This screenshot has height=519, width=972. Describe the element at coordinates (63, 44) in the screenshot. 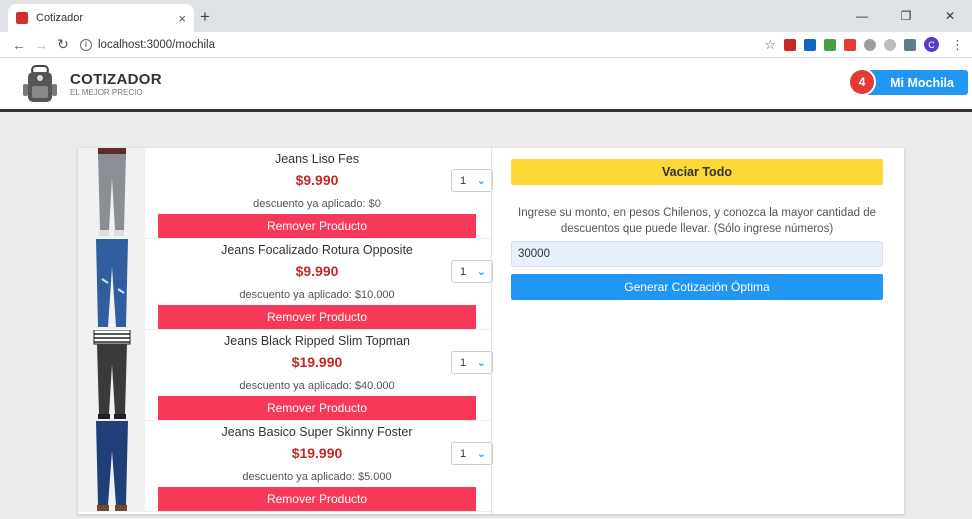

I see `reload-icon: ↻` at that location.